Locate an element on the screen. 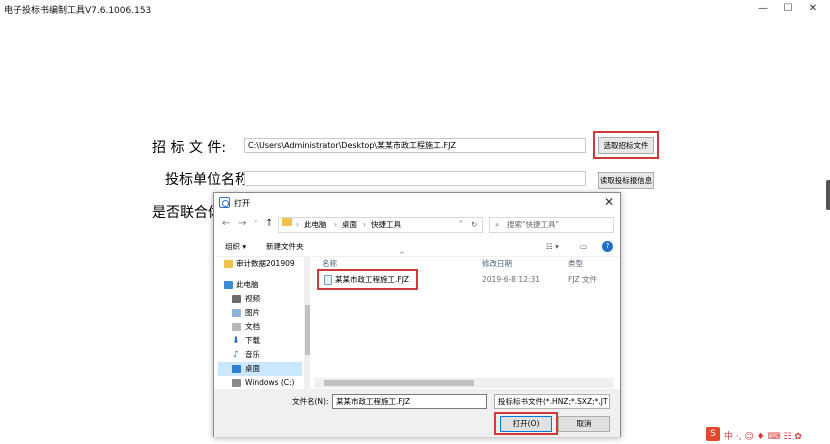  open-button: 打开(O) is located at coordinates (526, 424).